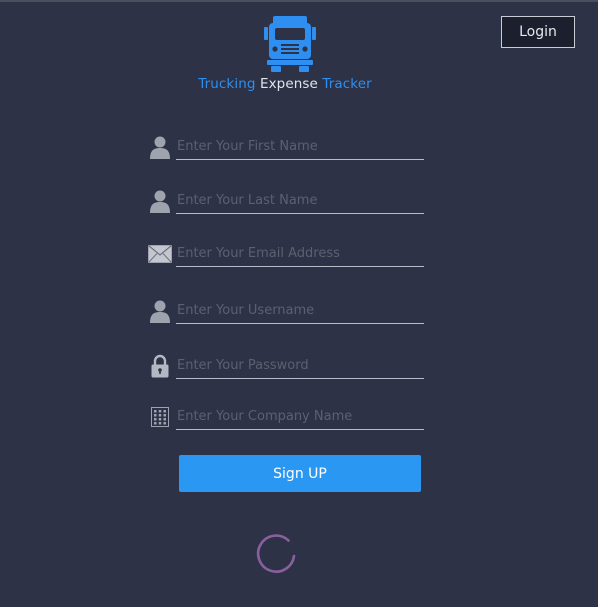 This screenshot has width=598, height=607. Describe the element at coordinates (300, 147) in the screenshot. I see `first-name-input` at that location.